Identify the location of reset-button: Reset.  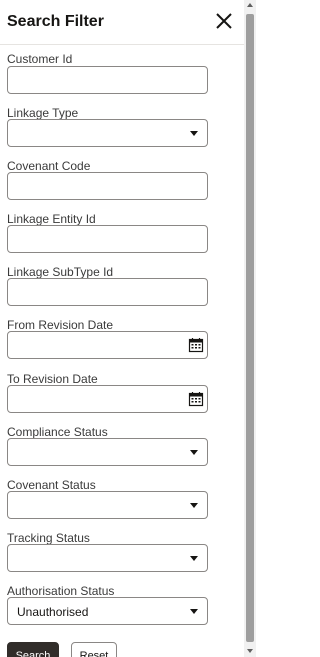
(94, 649).